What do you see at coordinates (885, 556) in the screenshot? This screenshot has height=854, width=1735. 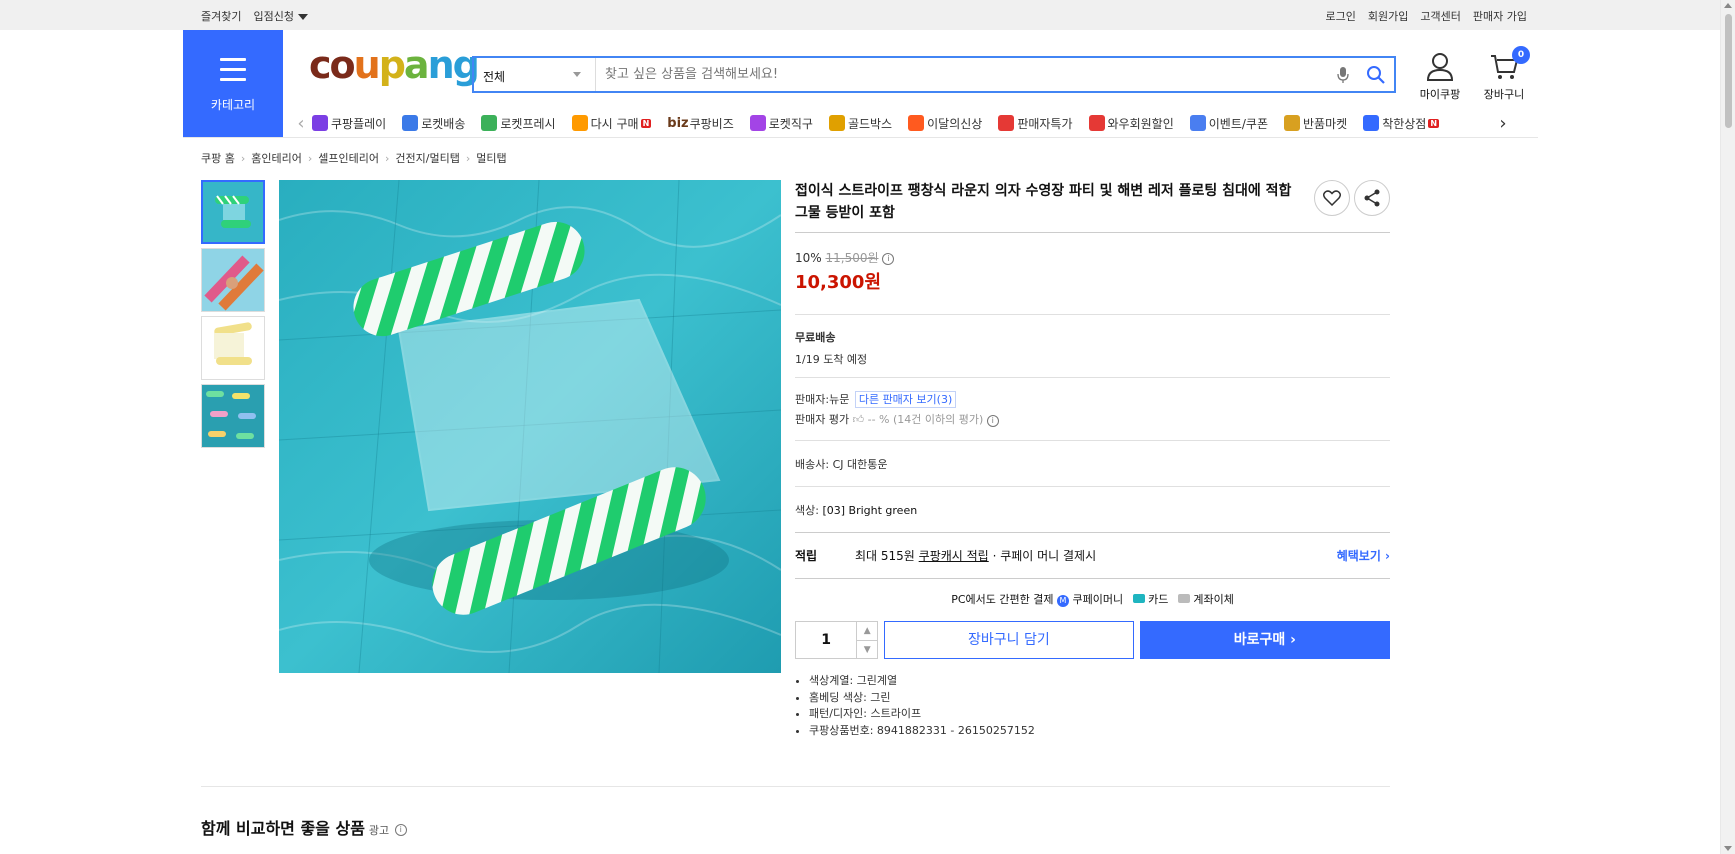 I see `reward-amount: 최대 515원` at bounding box center [885, 556].